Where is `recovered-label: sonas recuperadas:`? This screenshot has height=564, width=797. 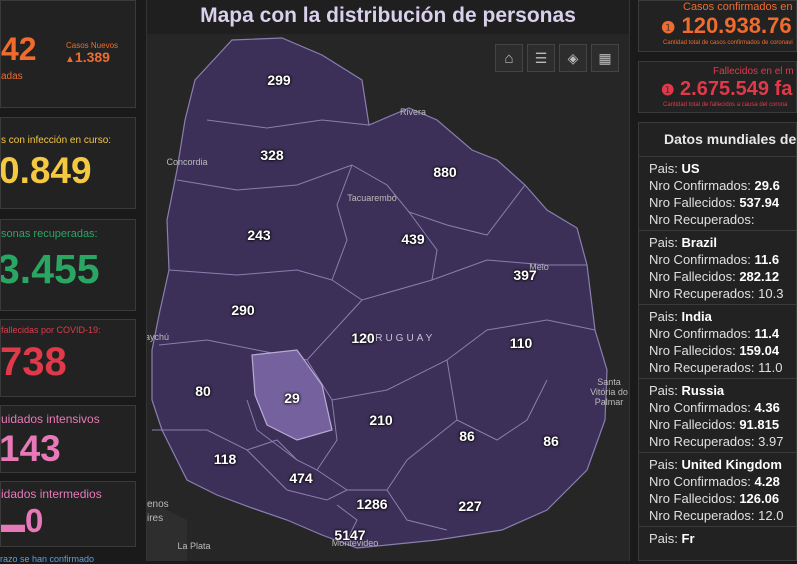
recovered-label: sonas recuperadas: is located at coordinates (49, 234).